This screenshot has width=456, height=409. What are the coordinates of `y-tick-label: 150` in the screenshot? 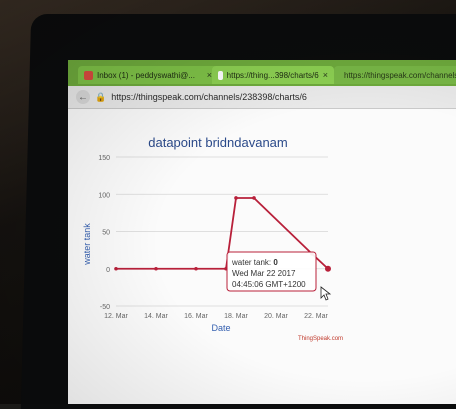 It's located at (104, 158).